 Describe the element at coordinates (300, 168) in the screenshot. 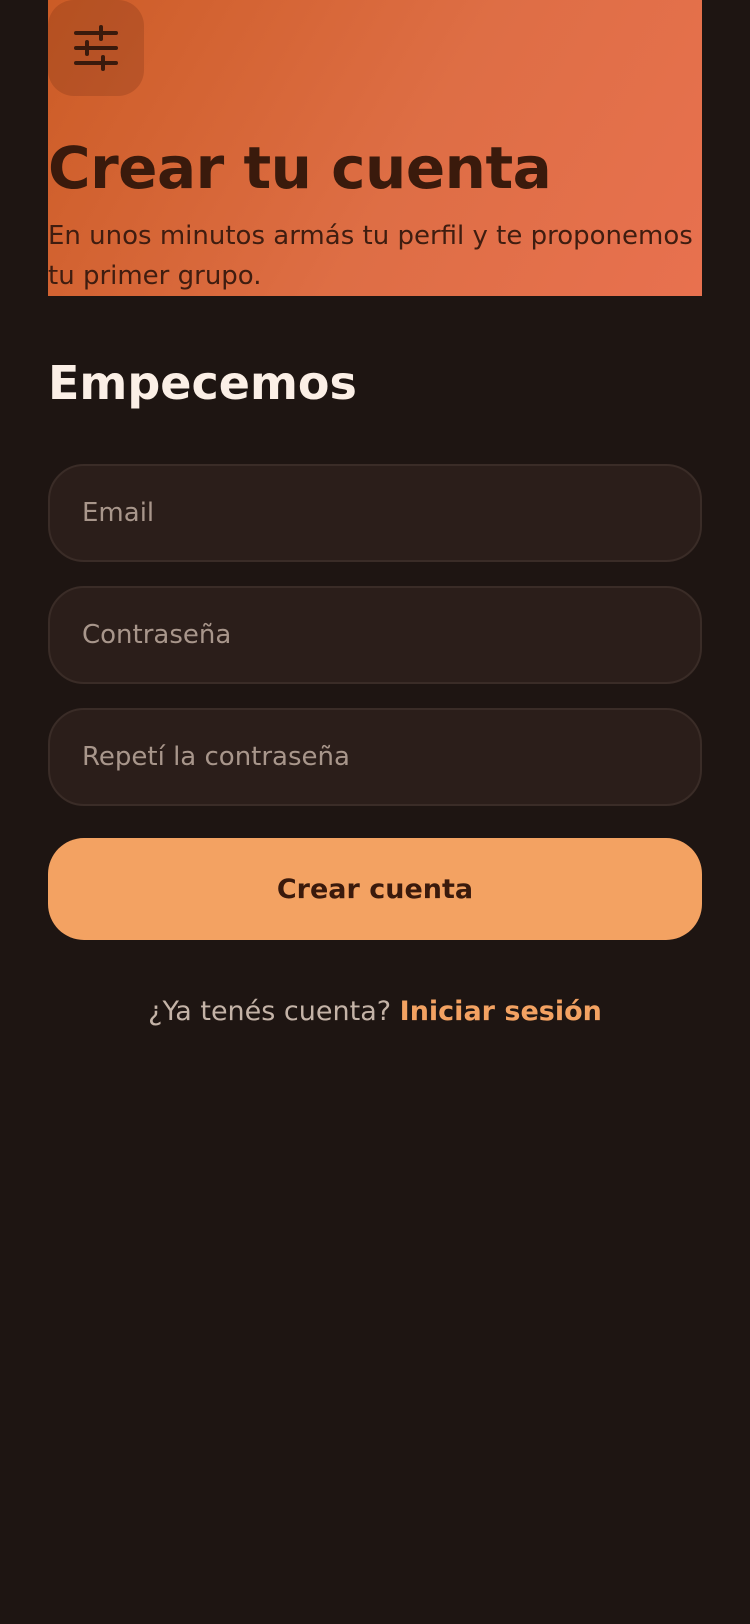

I see `page-title: Crear tu cuenta` at that location.